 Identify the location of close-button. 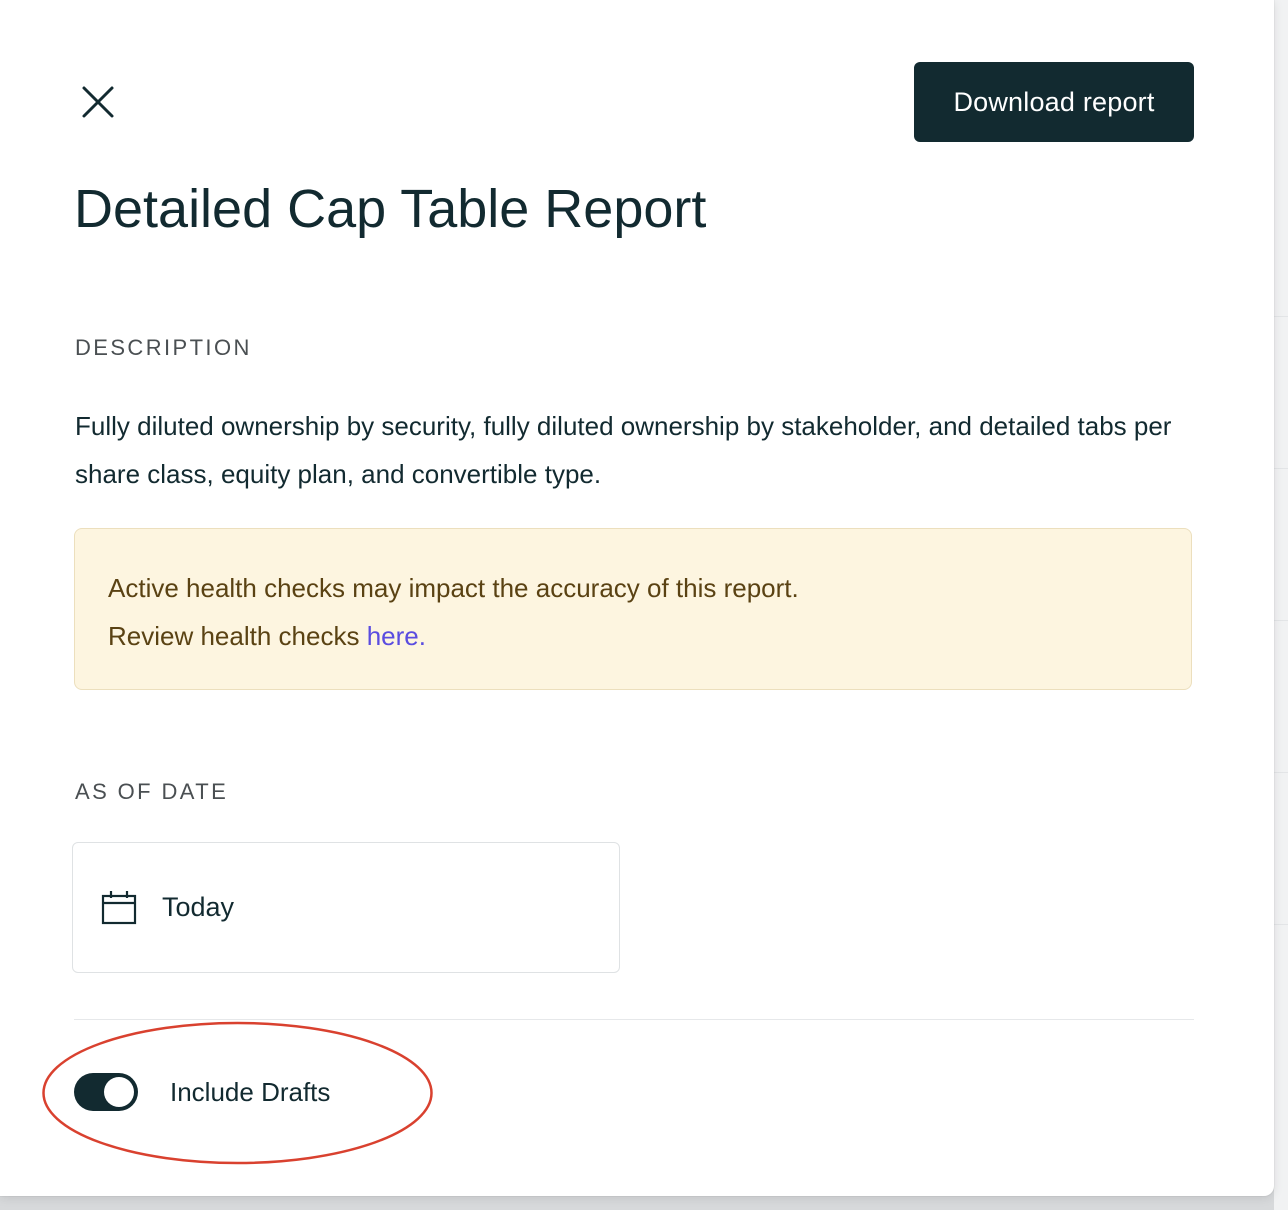
(98, 102).